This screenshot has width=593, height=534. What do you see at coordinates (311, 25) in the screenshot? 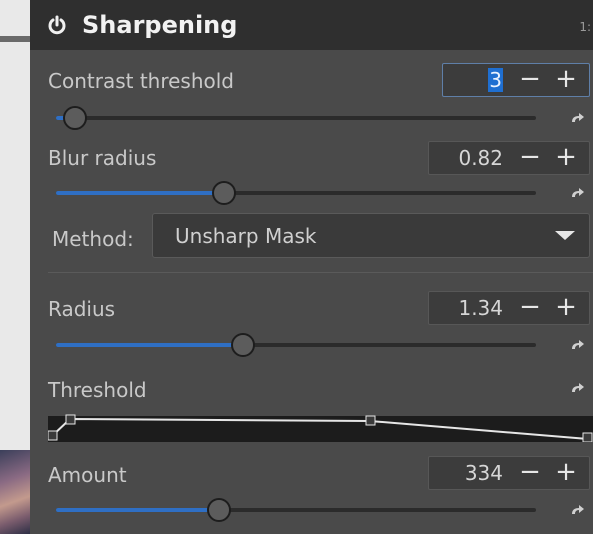
I see `panel-header: Sharpening 1:` at bounding box center [311, 25].